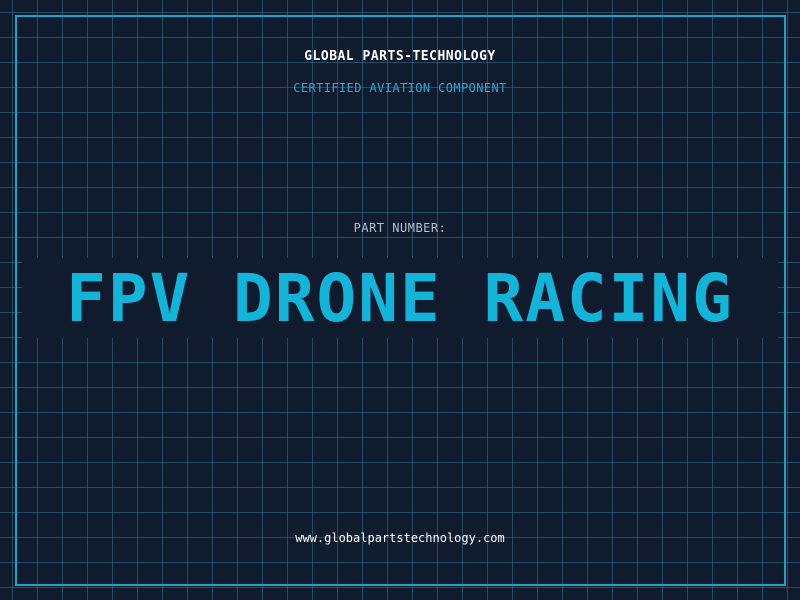 The height and width of the screenshot is (600, 800). Describe the element at coordinates (400, 56) in the screenshot. I see `company-name: GLOBAL PARTS-TECHNOLOGY` at that location.